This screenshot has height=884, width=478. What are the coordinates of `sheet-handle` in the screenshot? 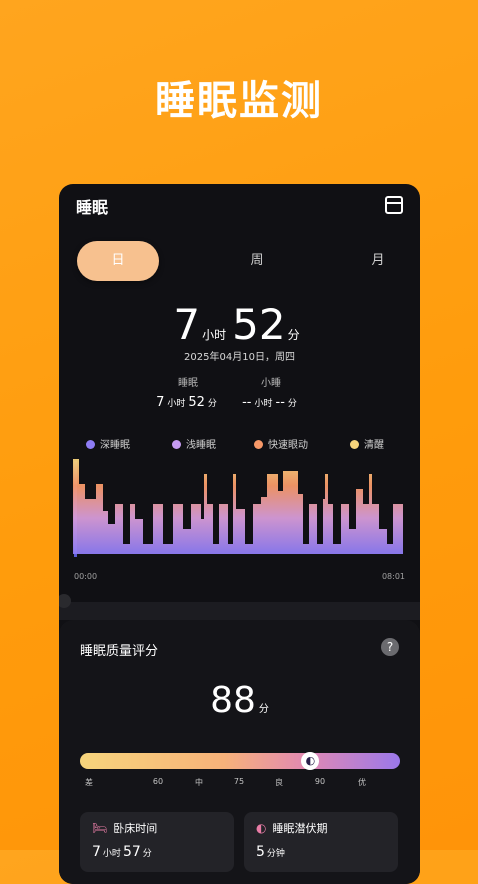 It's located at (239, 611).